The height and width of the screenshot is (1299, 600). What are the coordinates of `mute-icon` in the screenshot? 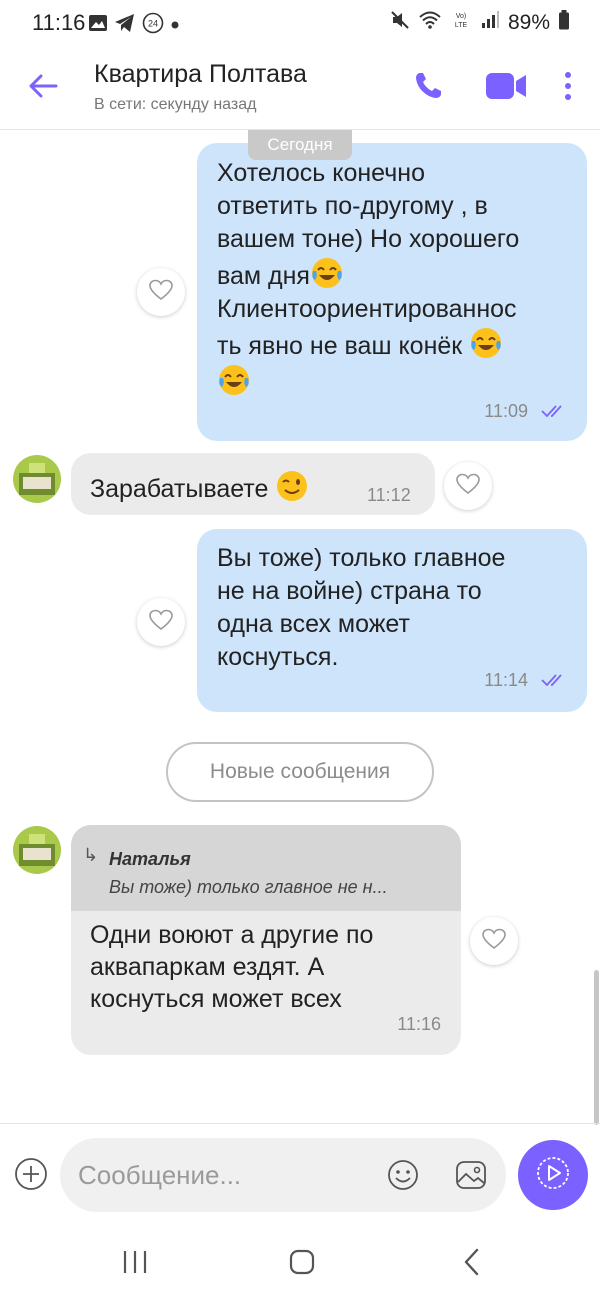 It's located at (400, 23).